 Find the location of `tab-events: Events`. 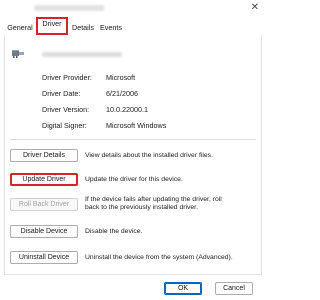

tab-events: Events is located at coordinates (111, 28).